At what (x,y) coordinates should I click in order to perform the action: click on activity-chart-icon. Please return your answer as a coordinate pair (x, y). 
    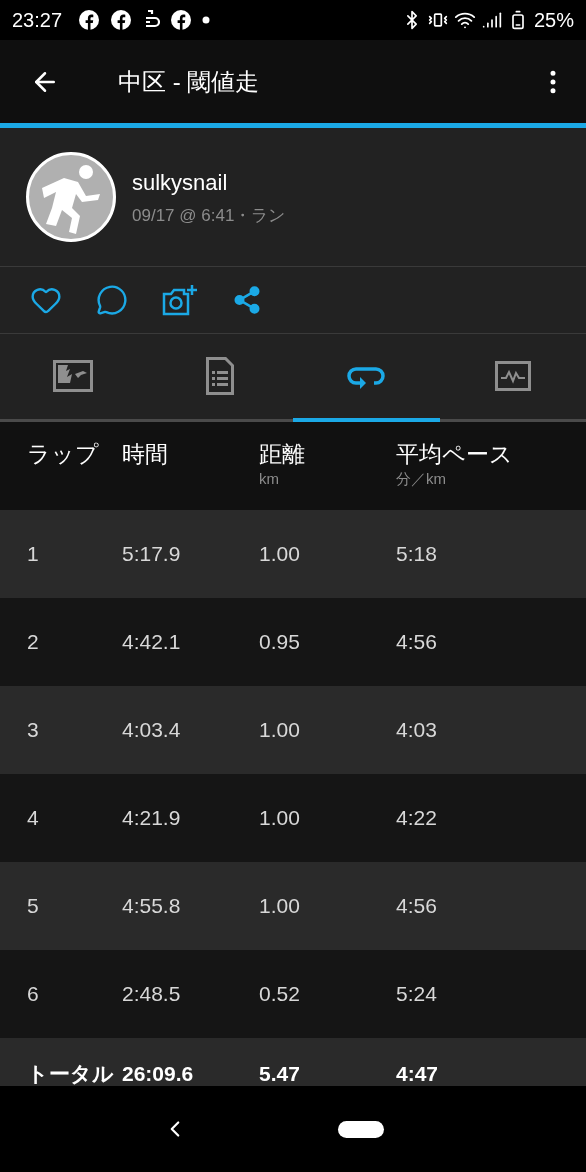
    Looking at the image, I should click on (512, 376).